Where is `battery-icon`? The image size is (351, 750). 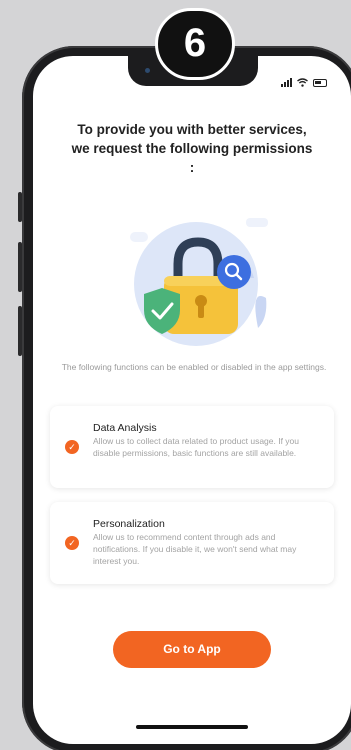 battery-icon is located at coordinates (320, 83).